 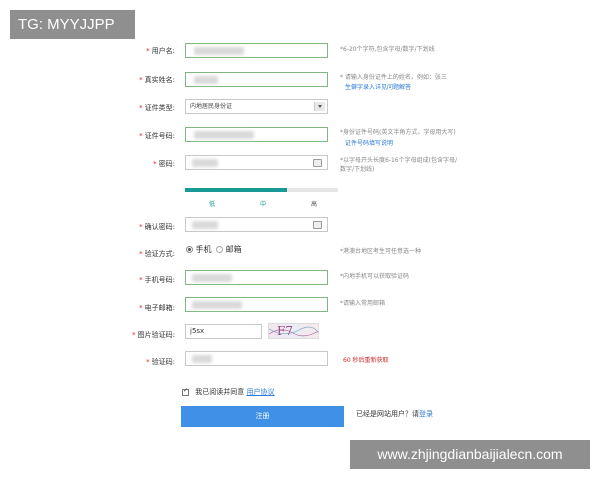 I want to click on agreement-checkbox: ✓, so click(x=185, y=391).